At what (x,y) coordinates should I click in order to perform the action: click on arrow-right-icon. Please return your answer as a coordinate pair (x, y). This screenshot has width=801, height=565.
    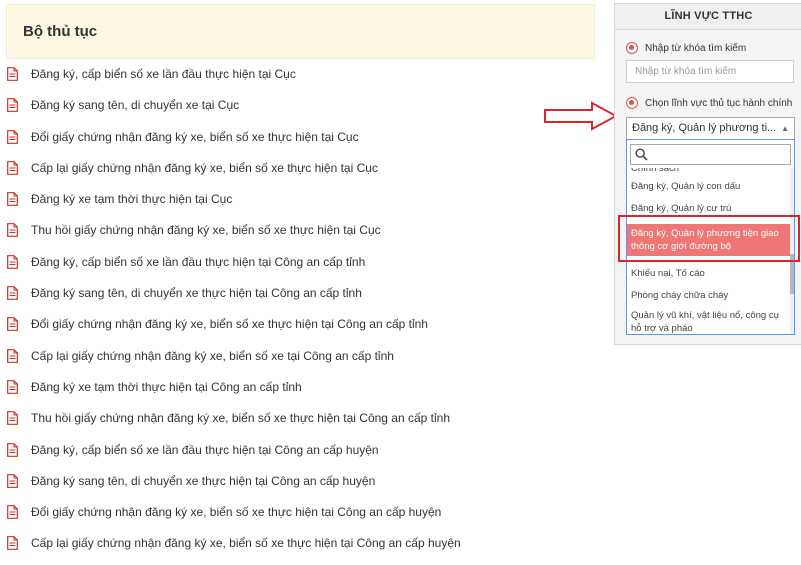
    Looking at the image, I should click on (581, 116).